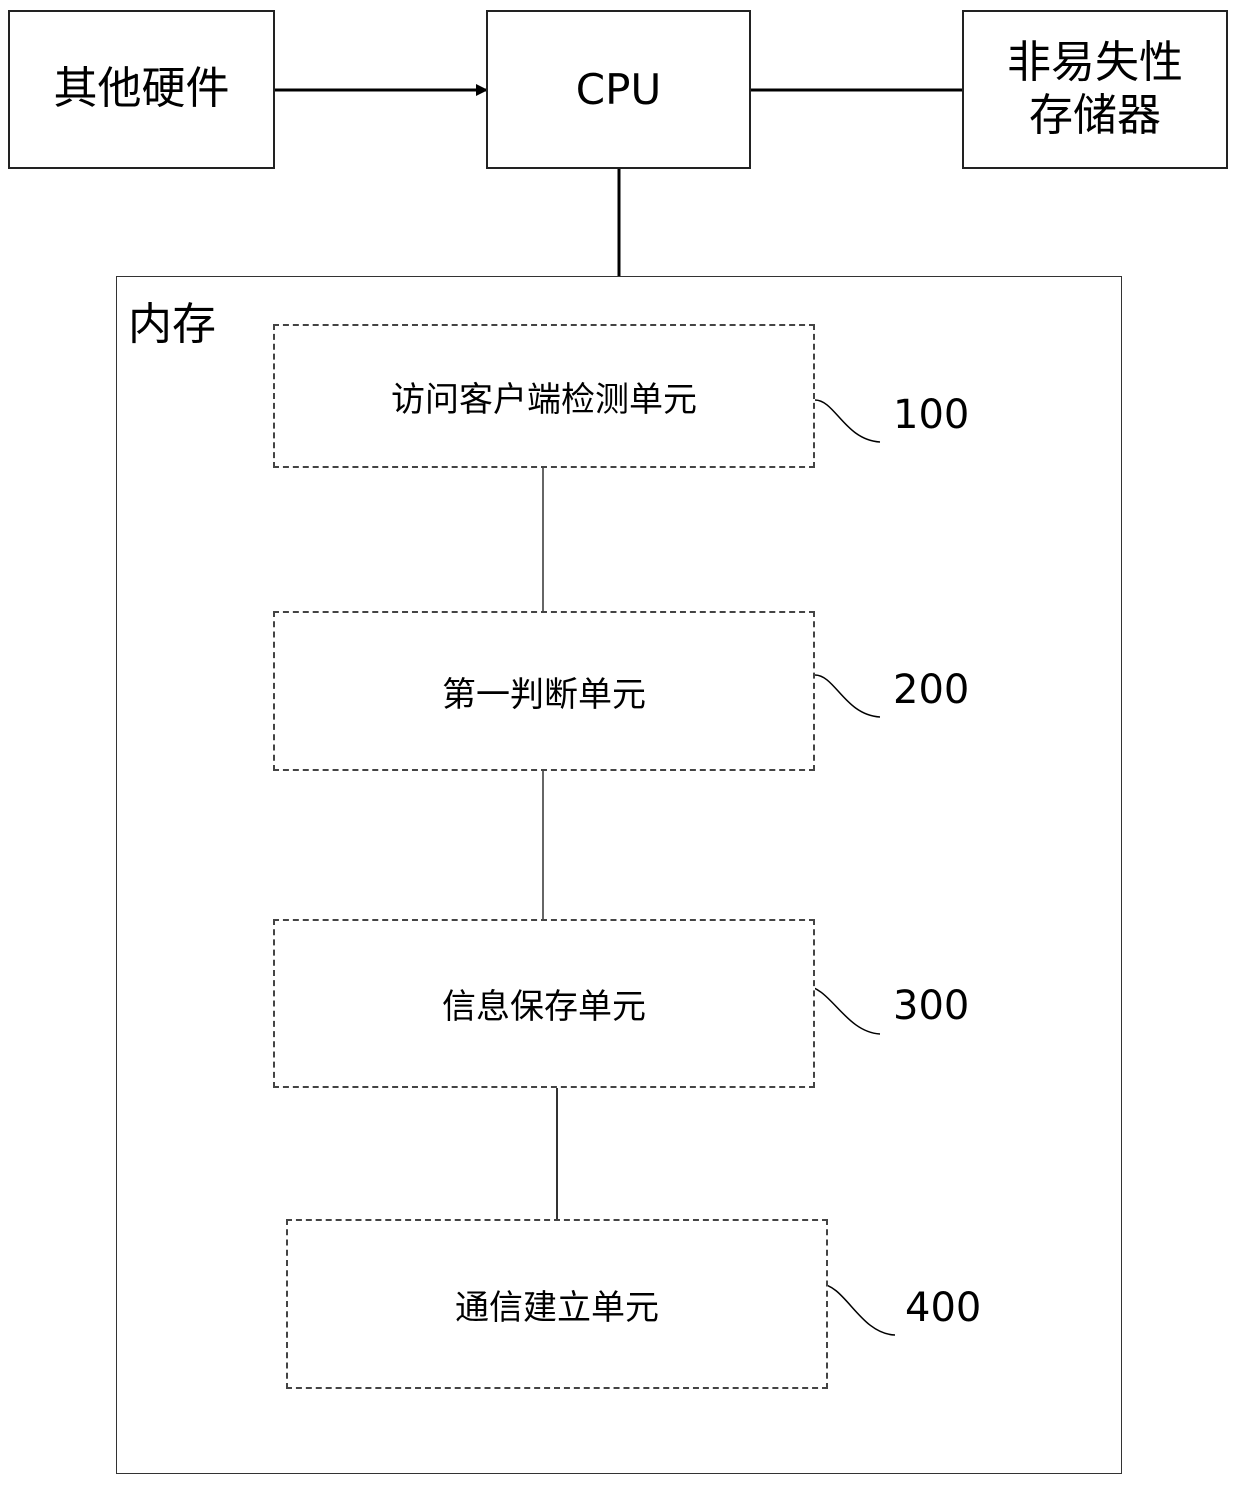 The image size is (1240, 1487). Describe the element at coordinates (544, 1007) in the screenshot. I see `unit-label-300: 信息保存单元` at that location.